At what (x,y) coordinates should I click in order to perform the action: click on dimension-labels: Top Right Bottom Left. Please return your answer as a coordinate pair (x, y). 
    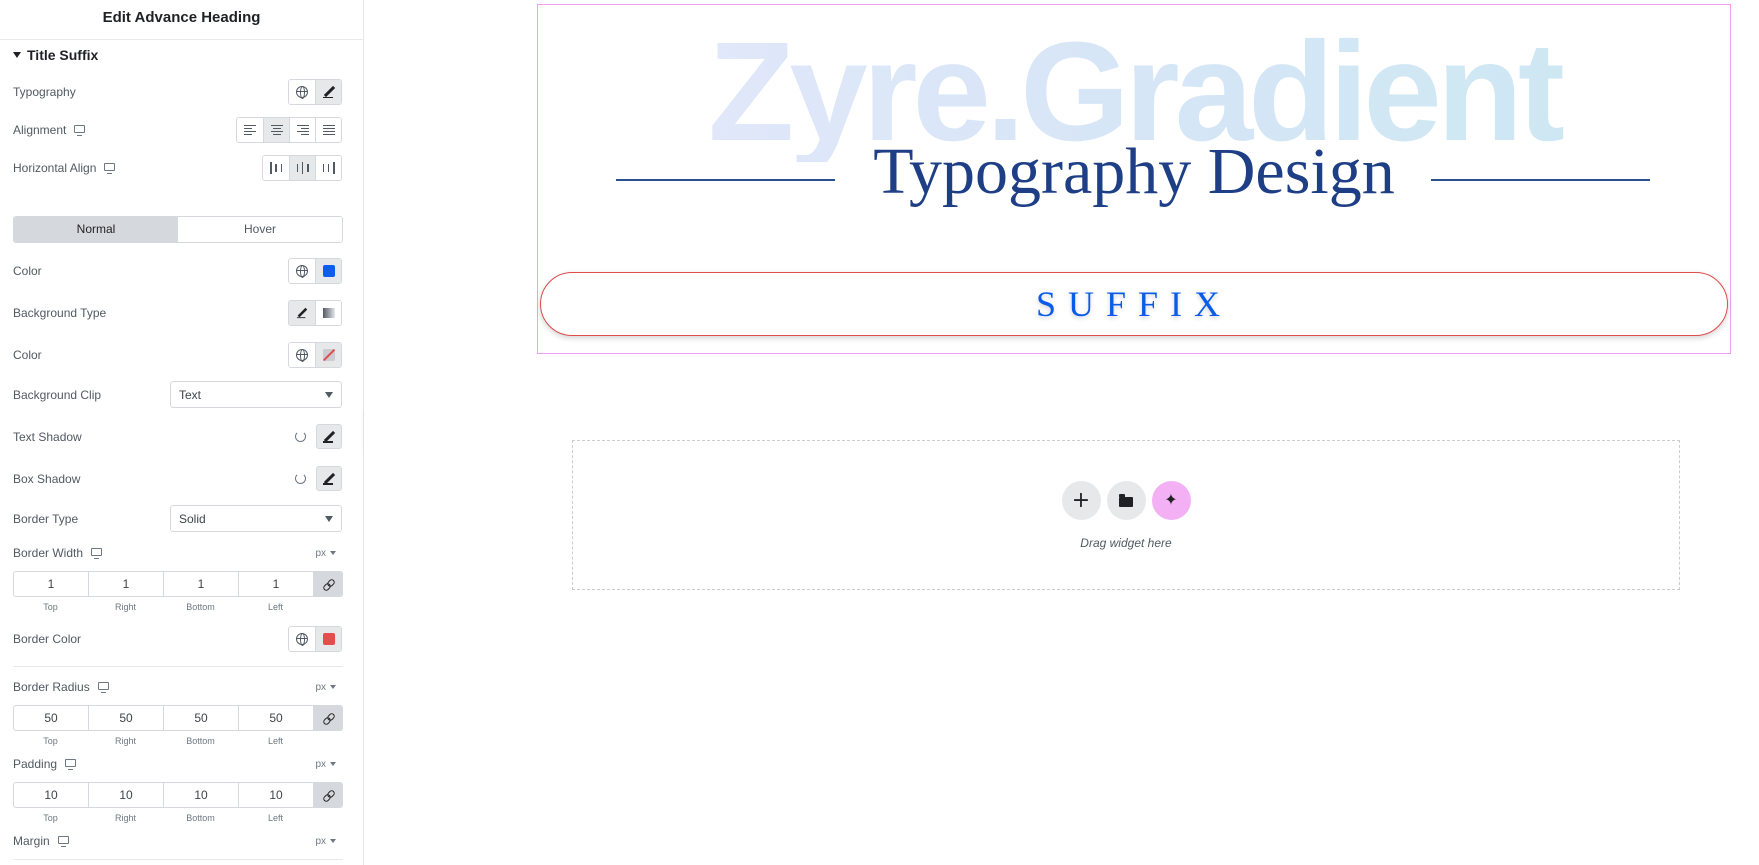
    Looking at the image, I should click on (163, 741).